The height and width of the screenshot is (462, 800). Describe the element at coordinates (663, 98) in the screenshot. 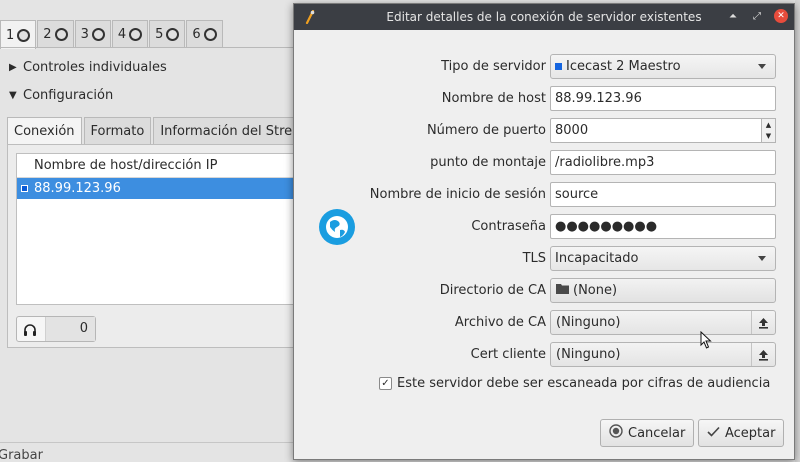

I see `host-input: 88.99.123.96` at that location.